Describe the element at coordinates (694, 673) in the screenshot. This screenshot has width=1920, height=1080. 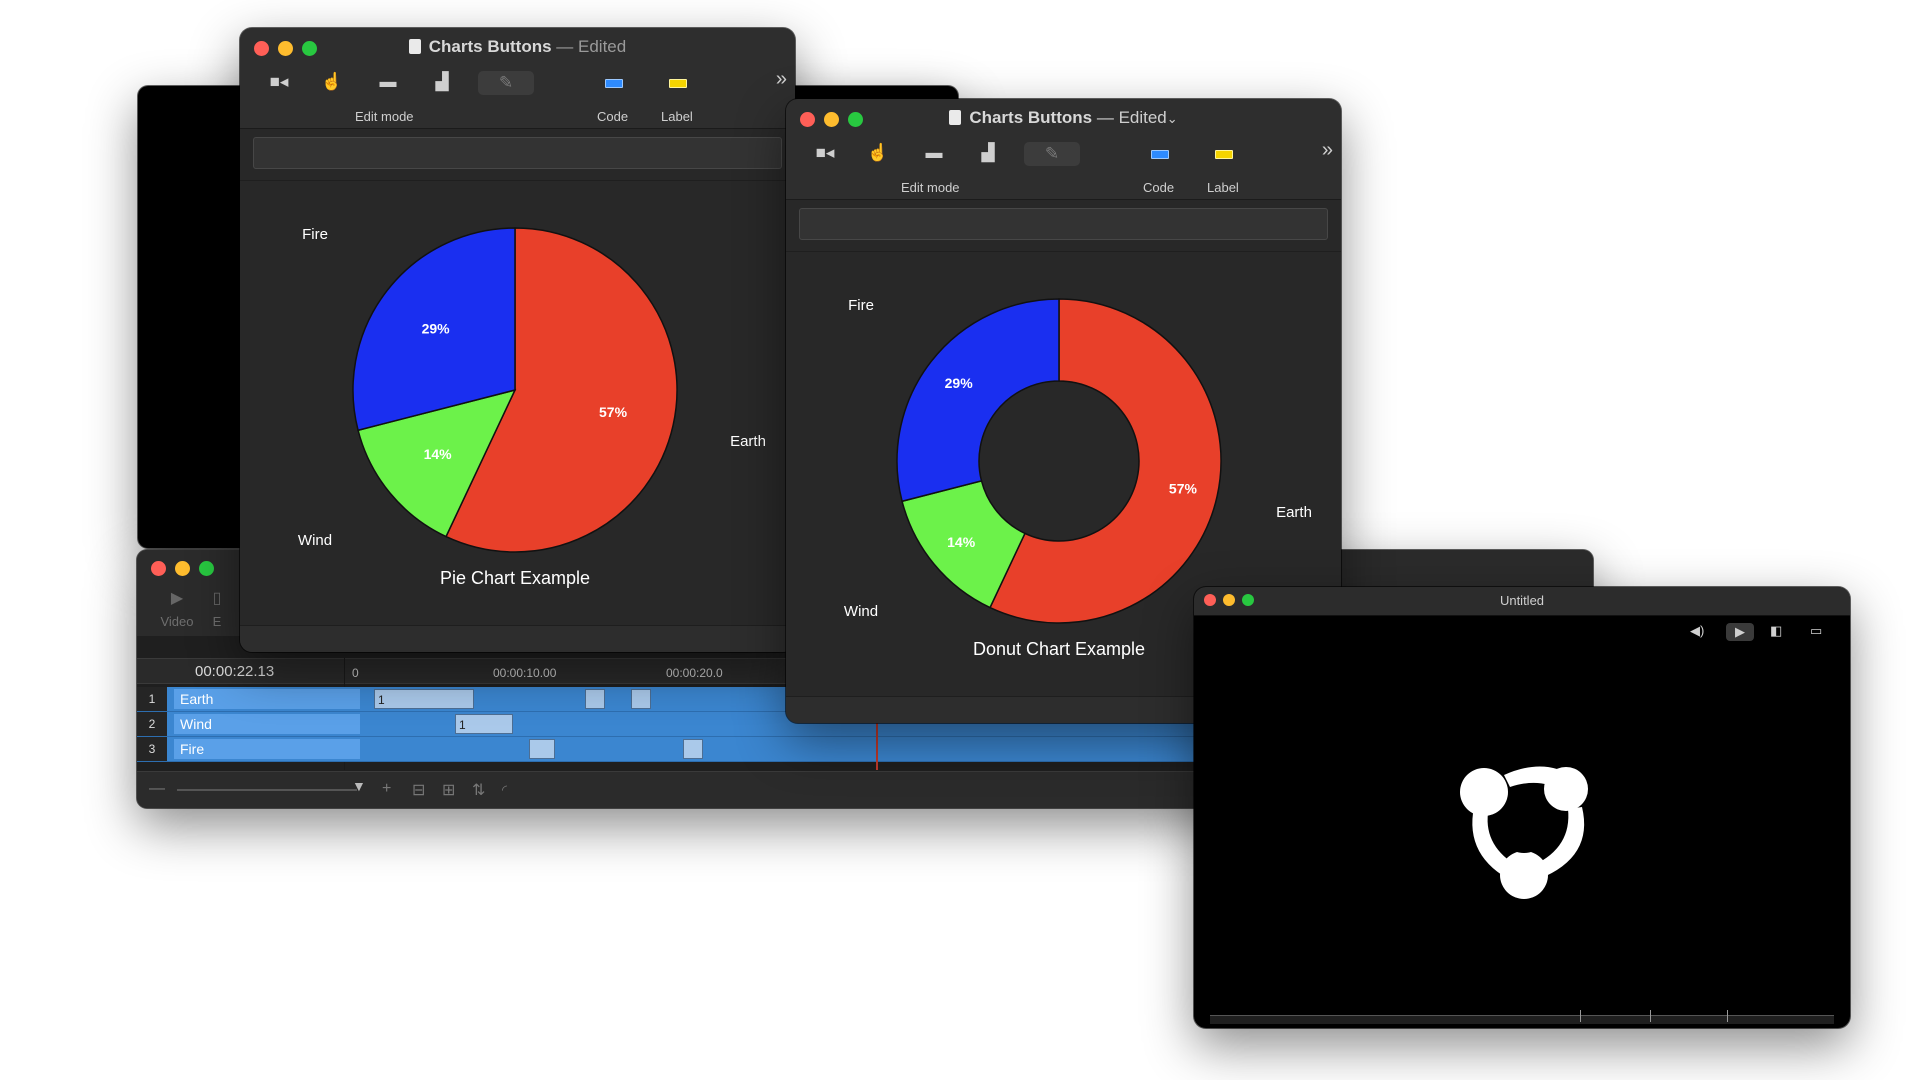
I see `ruler-mark: 00:00:20.0` at that location.